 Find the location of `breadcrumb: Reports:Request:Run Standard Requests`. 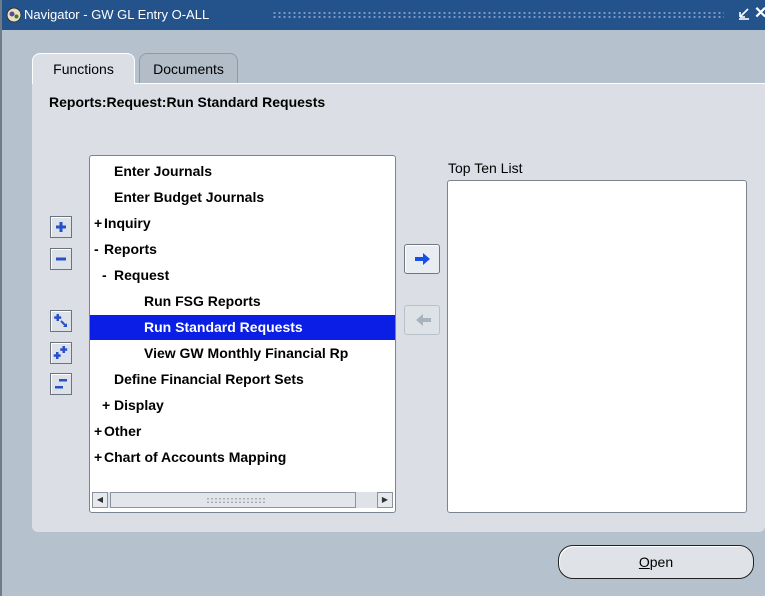

breadcrumb: Reports:Request:Run Standard Requests is located at coordinates (187, 102).